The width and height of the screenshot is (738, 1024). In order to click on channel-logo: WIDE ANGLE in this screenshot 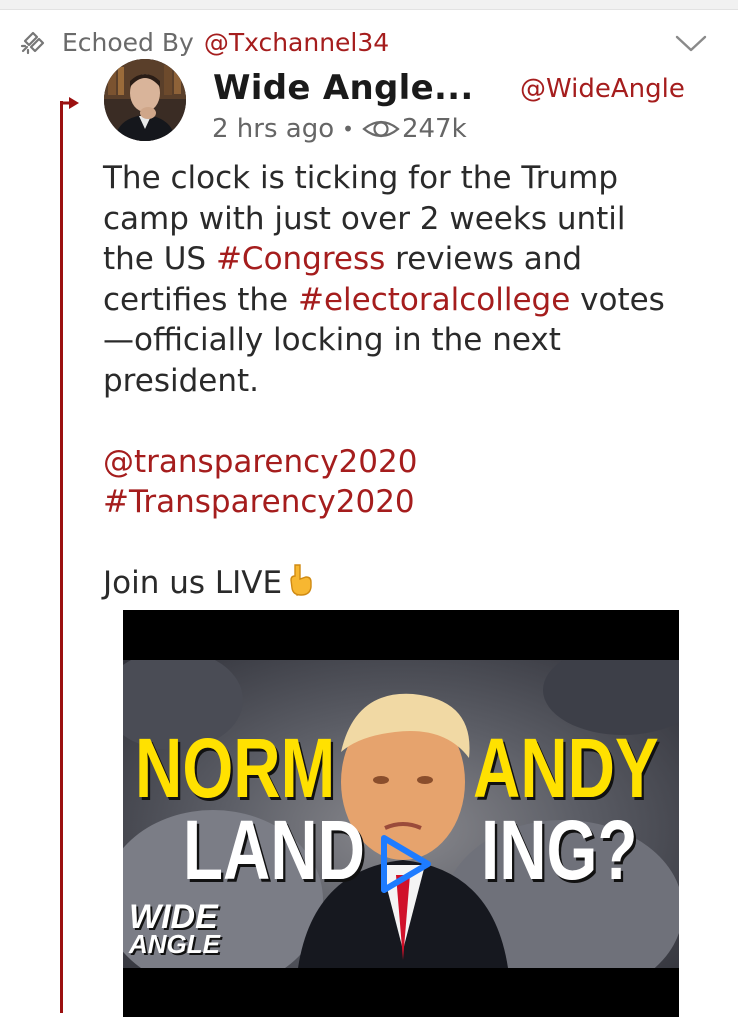, I will do `click(174, 929)`.